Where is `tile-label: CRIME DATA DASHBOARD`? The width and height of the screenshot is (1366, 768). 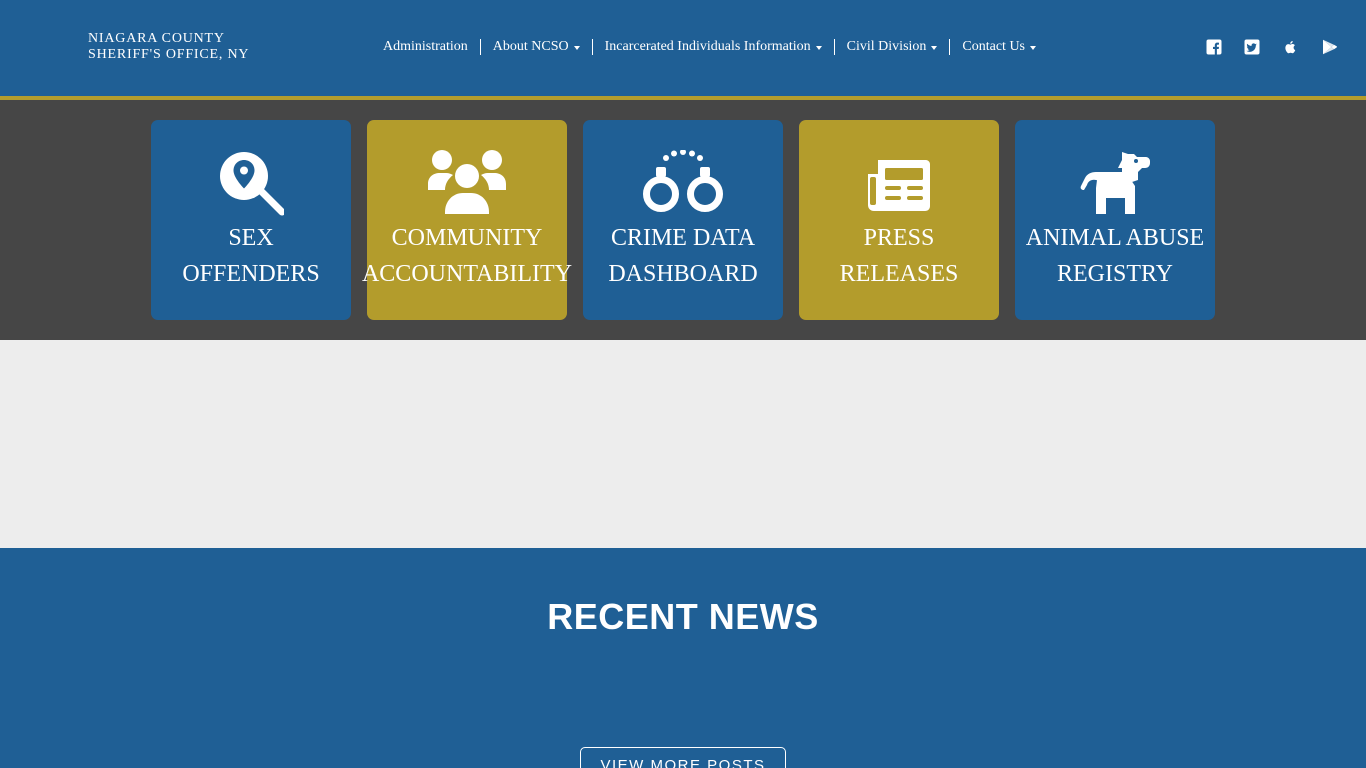
tile-label: CRIME DATA DASHBOARD is located at coordinates (683, 256).